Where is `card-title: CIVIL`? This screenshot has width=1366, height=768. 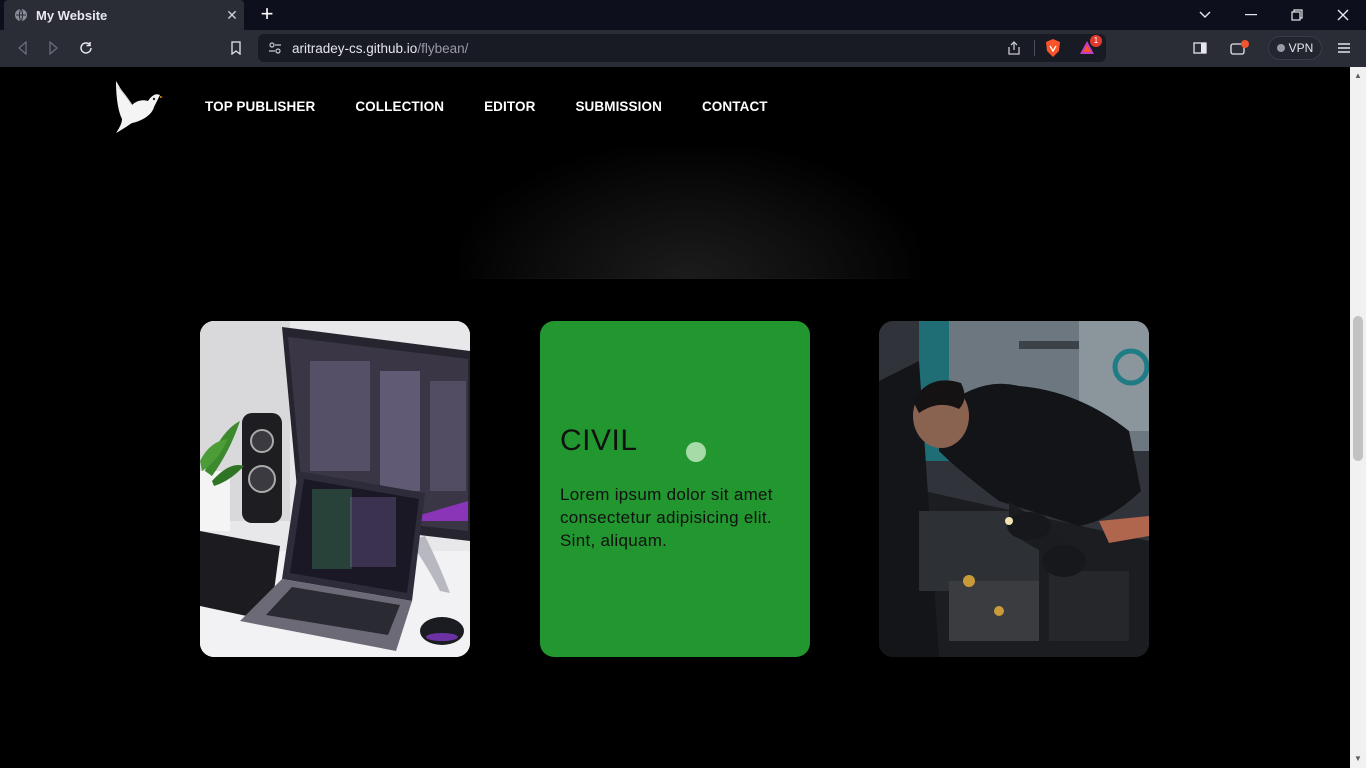
card-title: CIVIL is located at coordinates (599, 440).